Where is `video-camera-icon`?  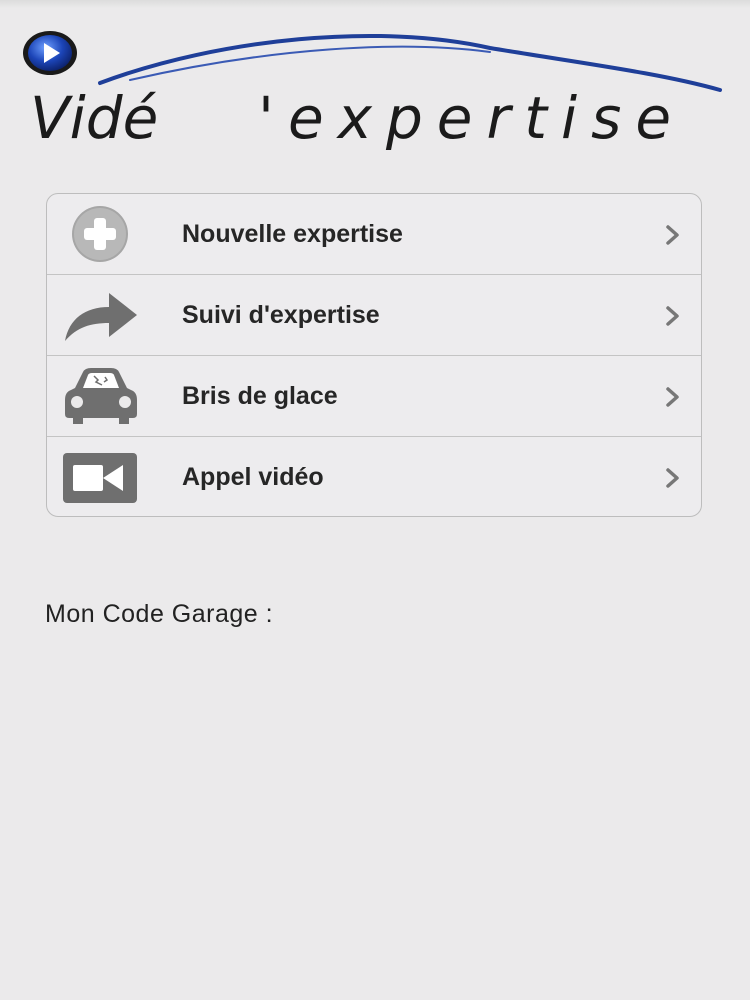
video-camera-icon is located at coordinates (100, 478).